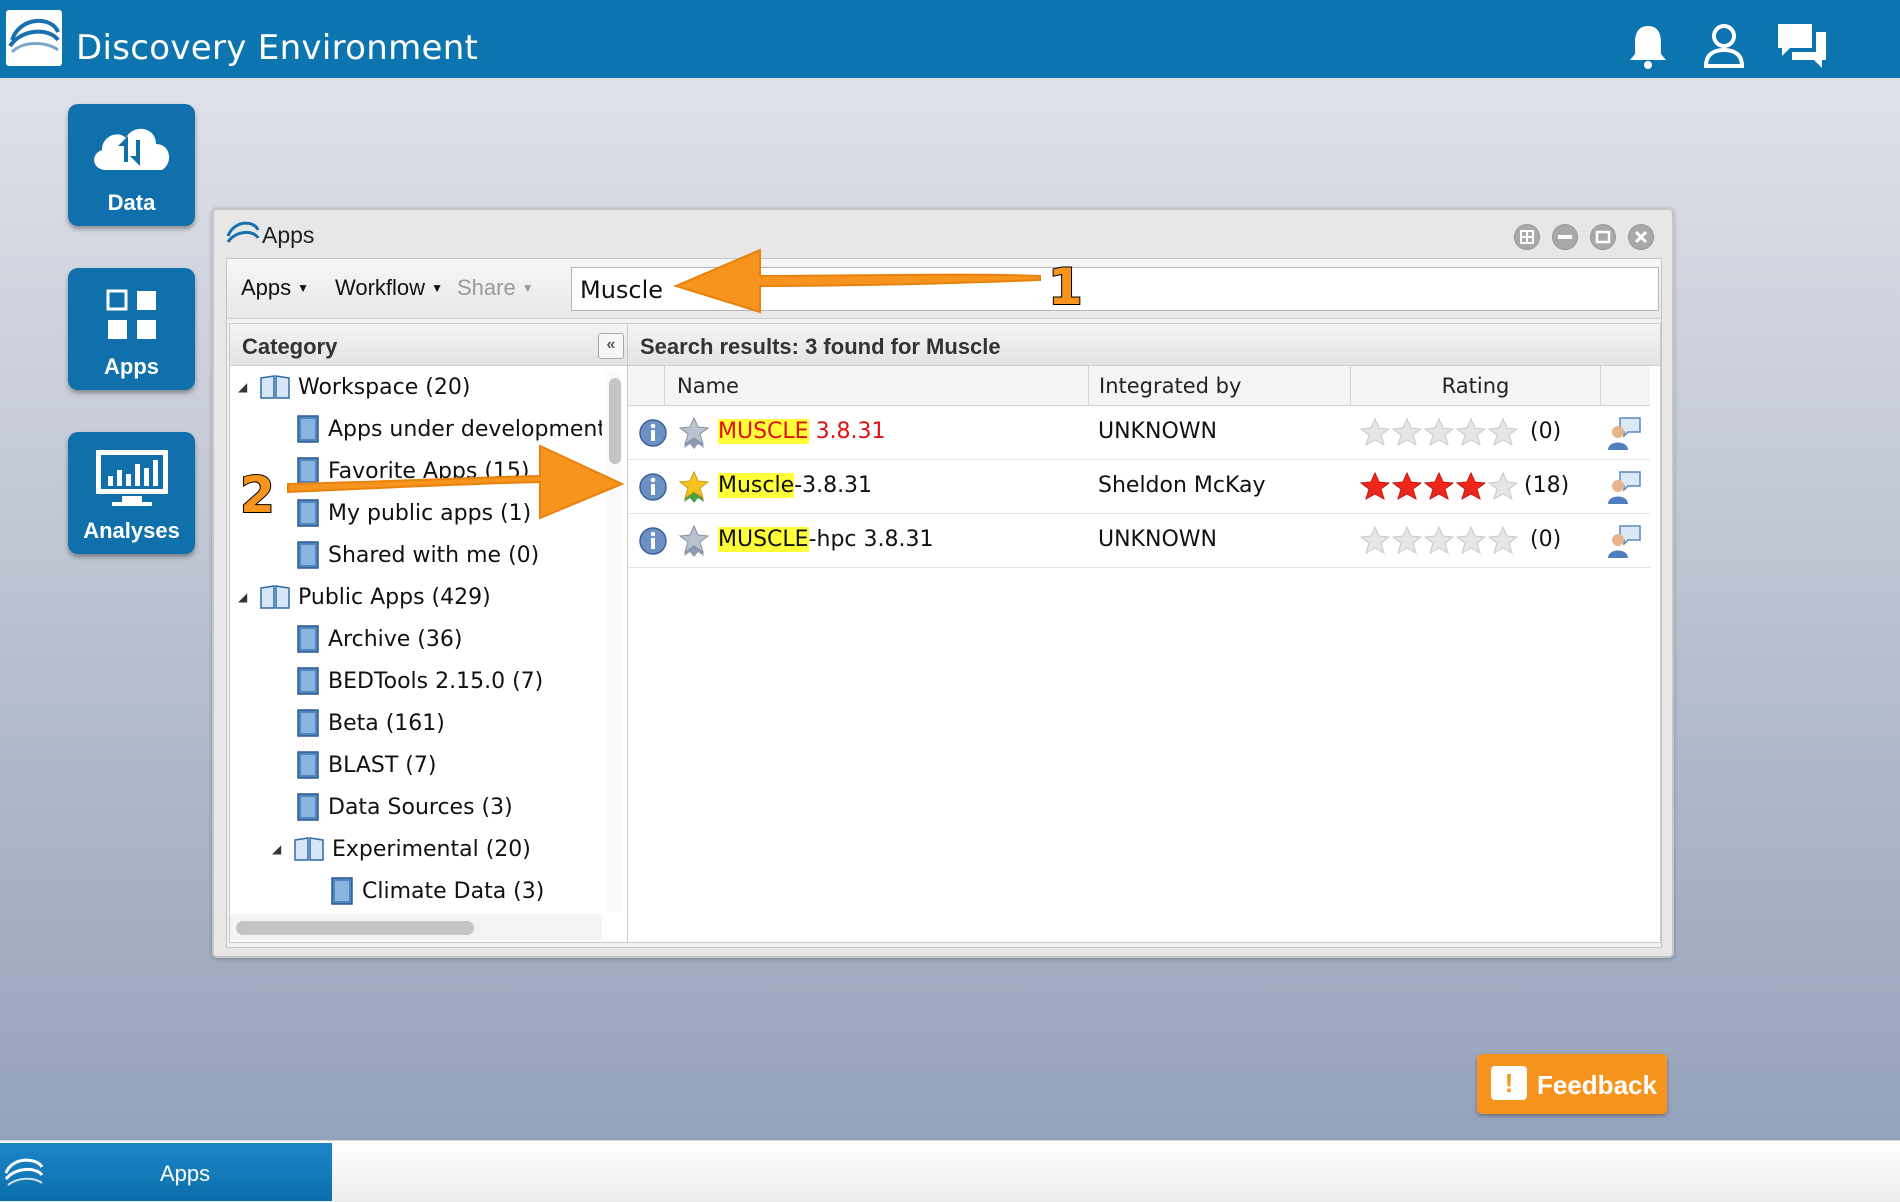  I want to click on feedback-label: Feedback, so click(1597, 1085).